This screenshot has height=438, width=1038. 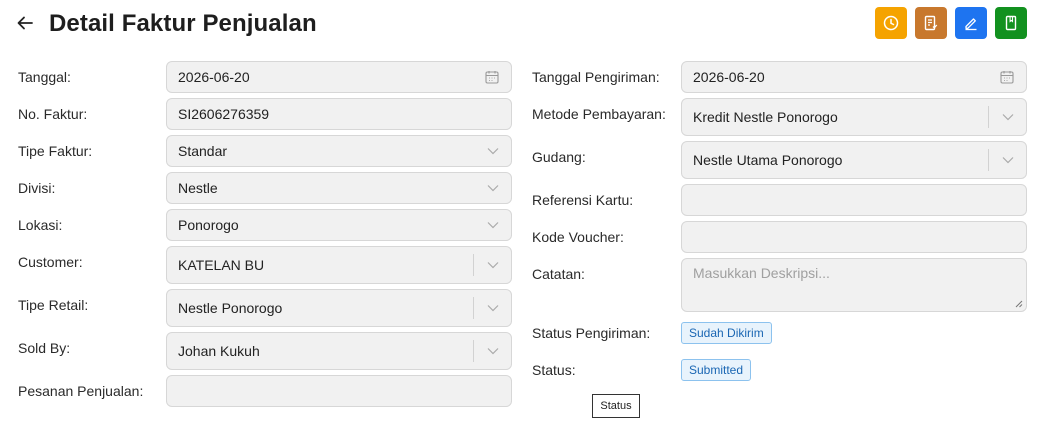 I want to click on tanggal-date-input: 2026-06-20, so click(x=339, y=77).